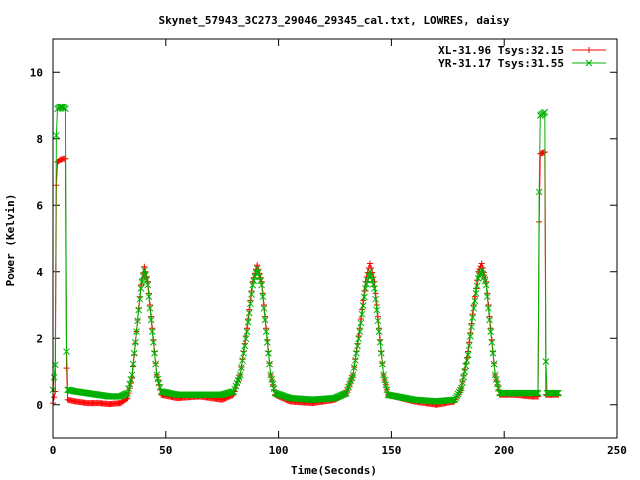  I want to click on y-tick-label: 8, so click(39, 139).